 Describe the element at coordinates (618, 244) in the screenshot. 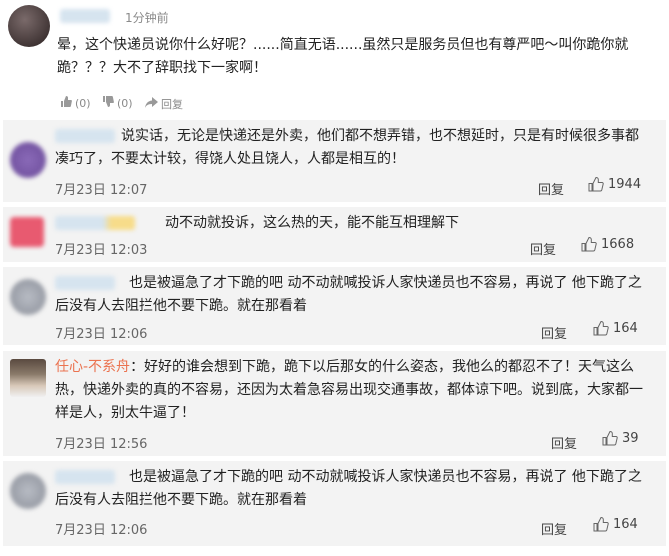

I see `like-count: 1668` at that location.